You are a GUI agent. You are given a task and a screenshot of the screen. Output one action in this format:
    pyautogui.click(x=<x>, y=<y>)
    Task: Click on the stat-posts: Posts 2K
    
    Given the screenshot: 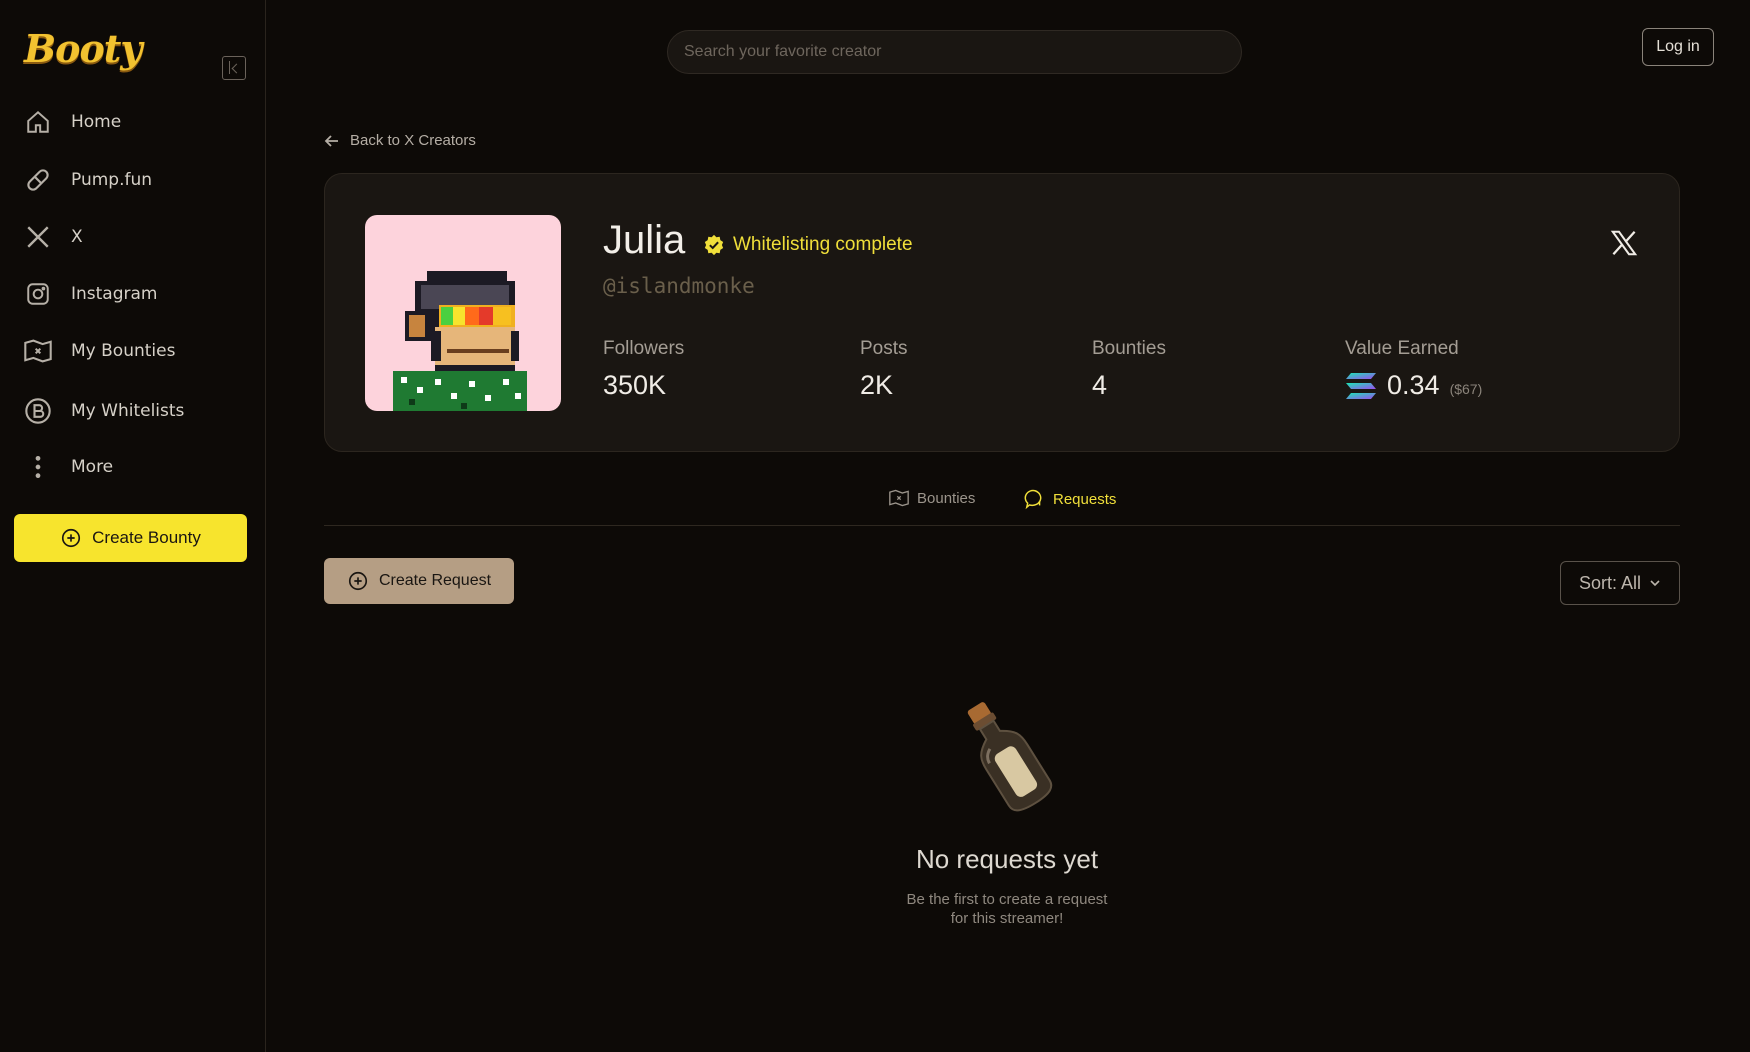 What is the action you would take?
    pyautogui.click(x=884, y=369)
    